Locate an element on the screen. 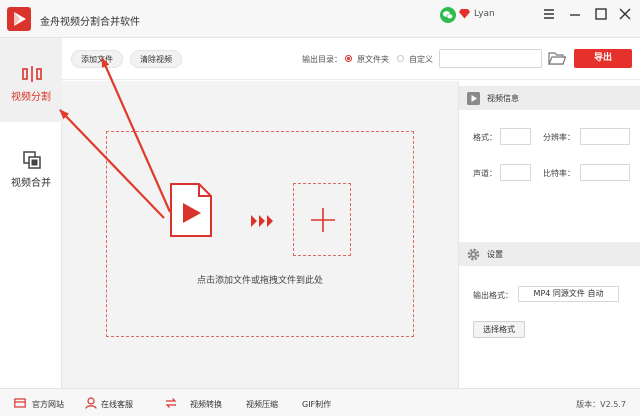 Image resolution: width=640 pixels, height=416 pixels. close-icon is located at coordinates (625, 14).